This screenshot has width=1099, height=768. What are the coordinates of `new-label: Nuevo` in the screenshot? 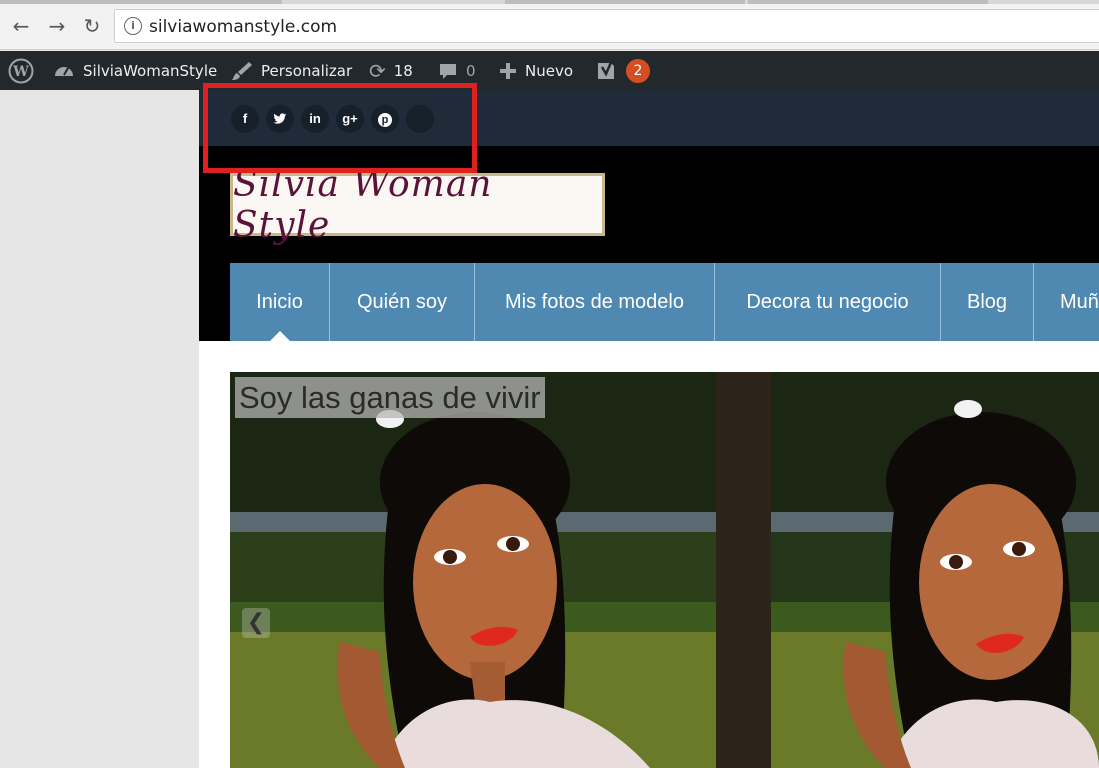 It's located at (549, 70).